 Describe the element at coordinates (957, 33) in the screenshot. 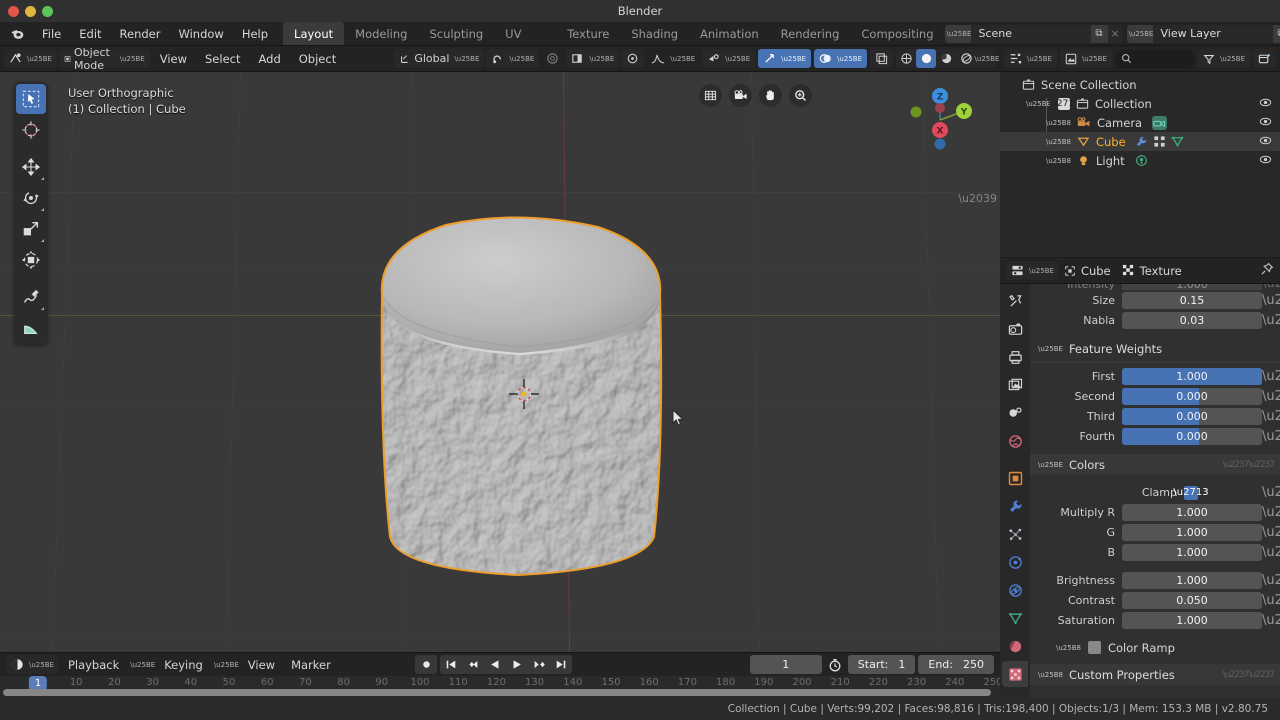

I see `scene-icon: \u25BE` at that location.